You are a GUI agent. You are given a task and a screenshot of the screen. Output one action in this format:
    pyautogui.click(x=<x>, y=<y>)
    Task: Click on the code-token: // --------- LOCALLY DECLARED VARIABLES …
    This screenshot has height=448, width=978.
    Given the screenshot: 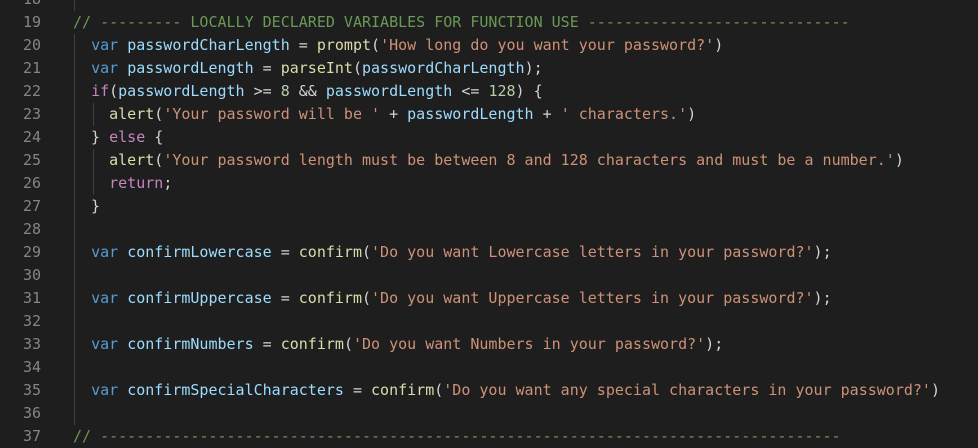 What is the action you would take?
    pyautogui.click(x=461, y=22)
    